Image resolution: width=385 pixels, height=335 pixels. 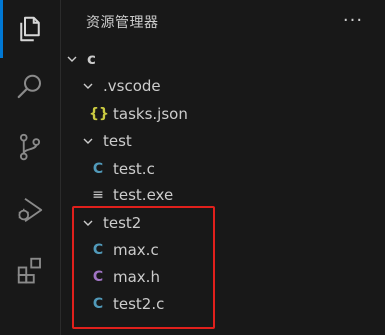 I want to click on tree-file-label: tasks.json, so click(x=150, y=114).